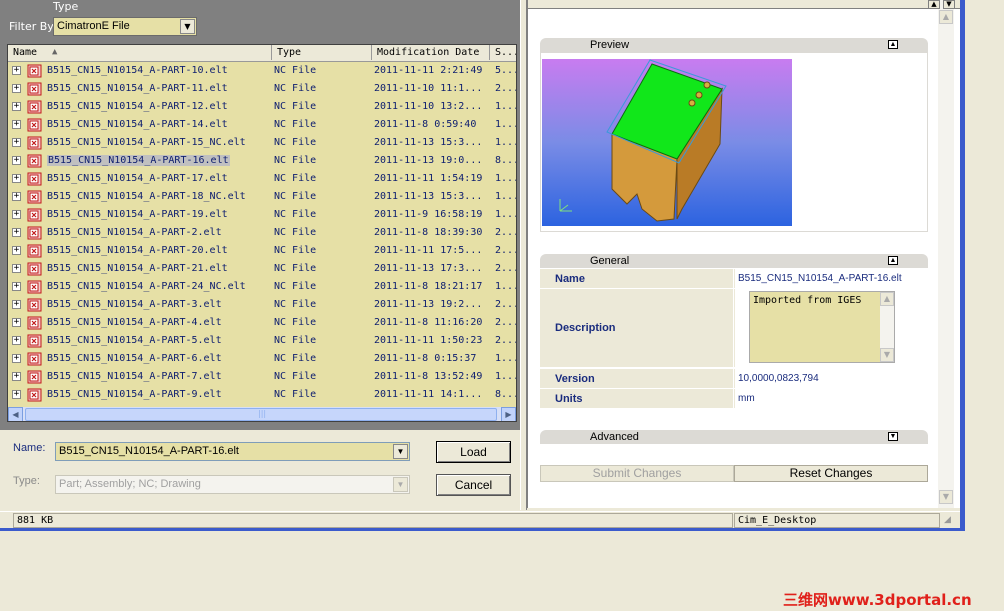  I want to click on general-section-header: General ▲, so click(734, 261).